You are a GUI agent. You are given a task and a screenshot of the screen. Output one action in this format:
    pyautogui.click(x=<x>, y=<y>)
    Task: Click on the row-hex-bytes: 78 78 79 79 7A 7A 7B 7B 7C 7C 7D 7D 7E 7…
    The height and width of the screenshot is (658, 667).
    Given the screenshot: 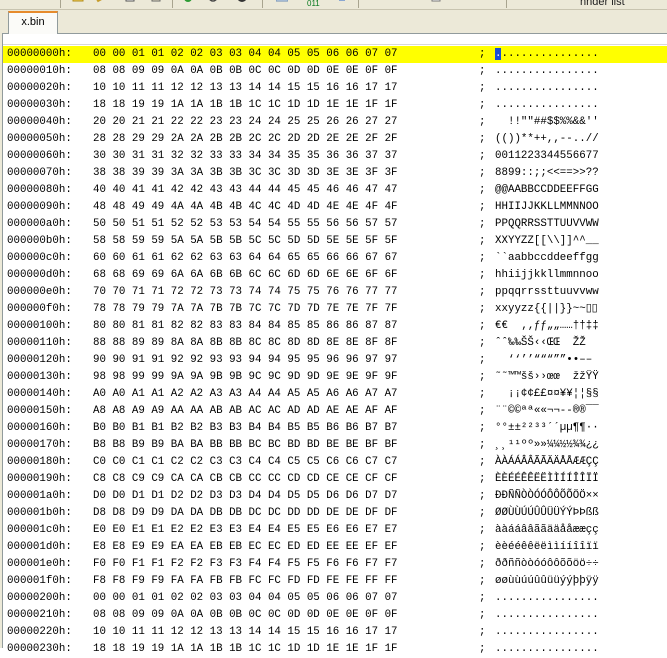 What is the action you would take?
    pyautogui.click(x=245, y=309)
    